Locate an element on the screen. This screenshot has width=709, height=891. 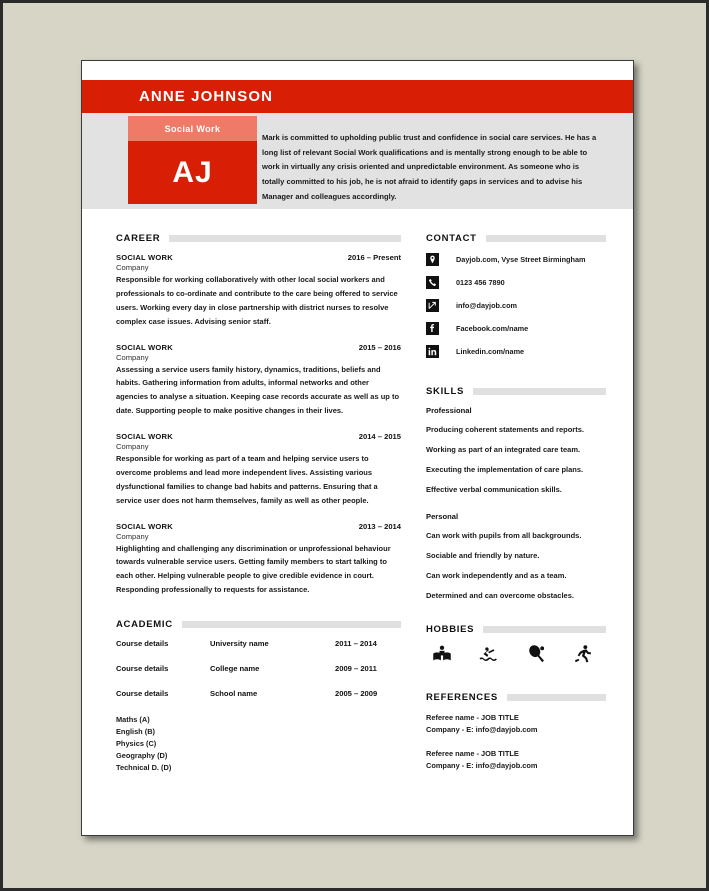
contact-row-phone: 0123 456 7890 is located at coordinates (516, 282).